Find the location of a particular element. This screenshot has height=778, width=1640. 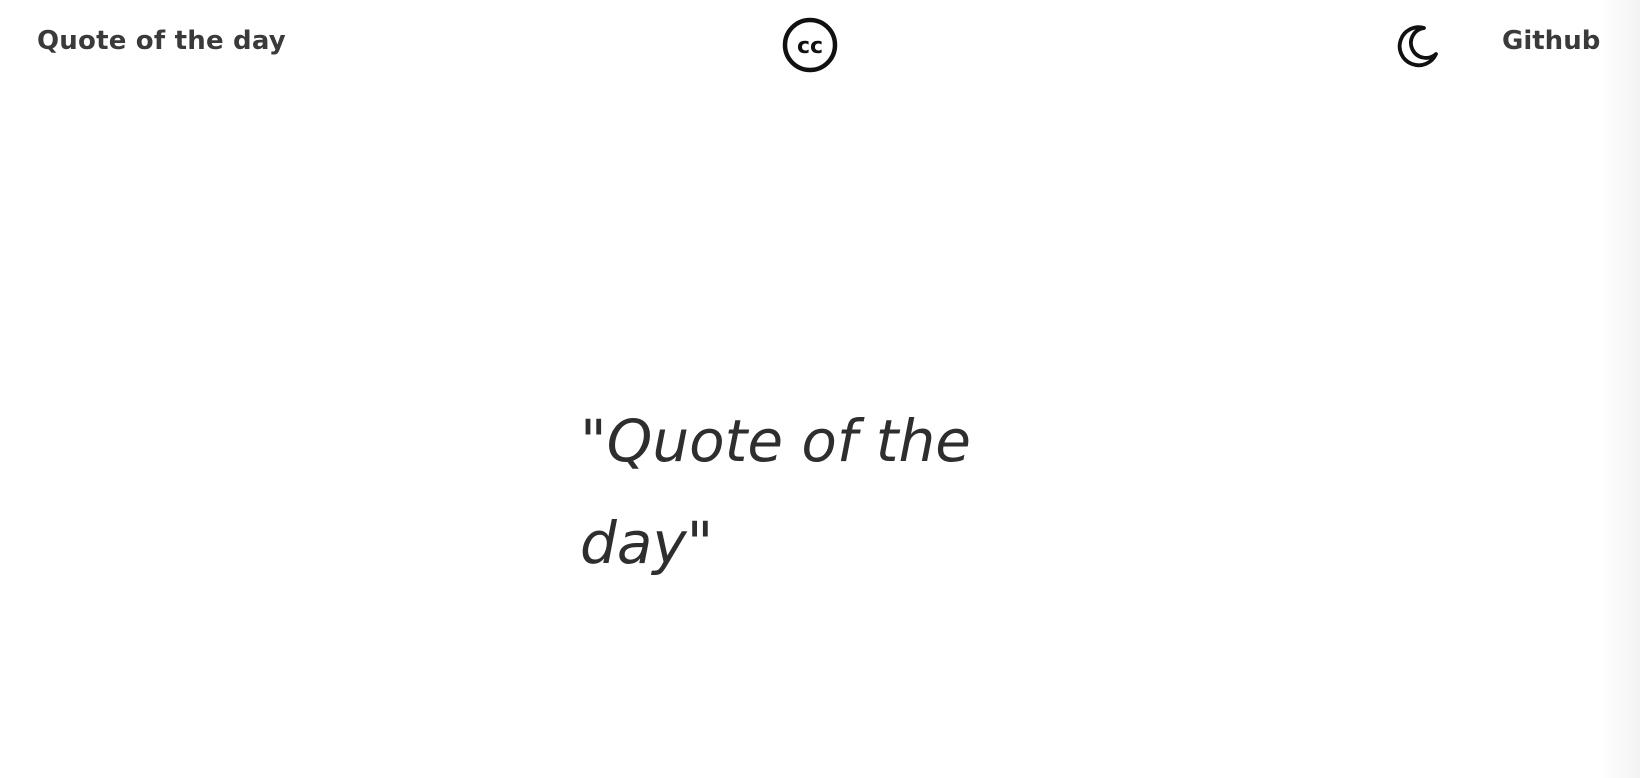

brand-link: Quote of the day is located at coordinates (161, 41).